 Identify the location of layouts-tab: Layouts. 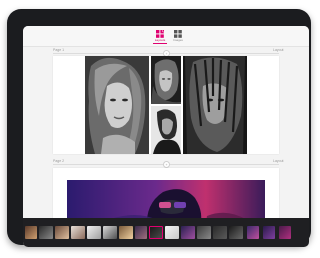
(160, 36).